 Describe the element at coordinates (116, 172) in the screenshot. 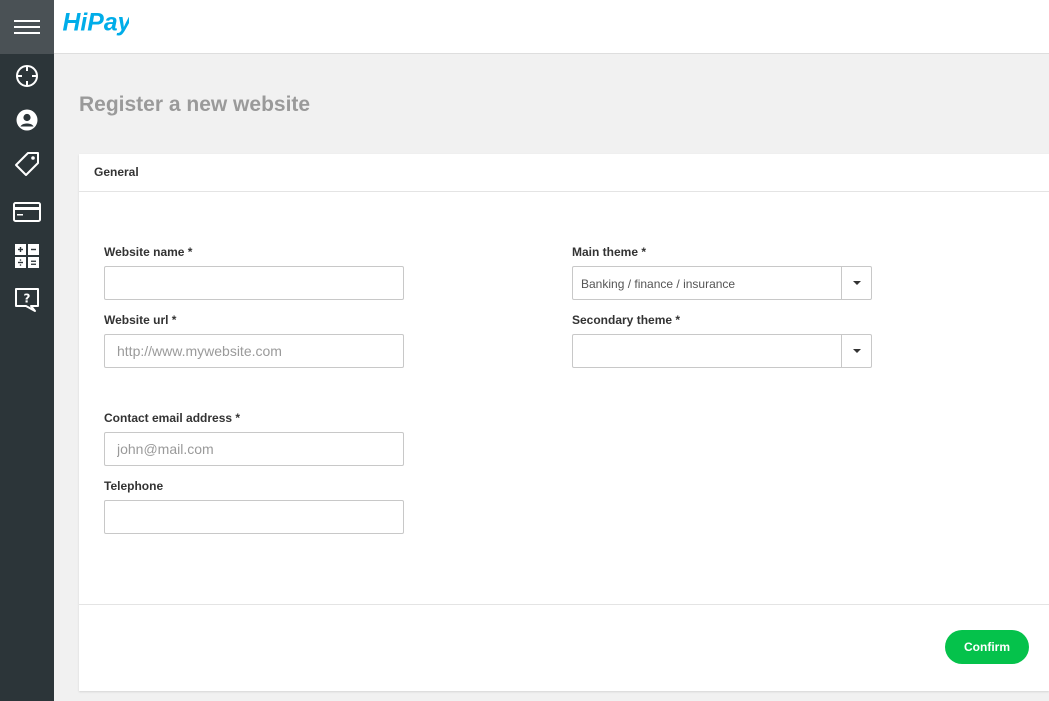

I see `section-title: General` at that location.